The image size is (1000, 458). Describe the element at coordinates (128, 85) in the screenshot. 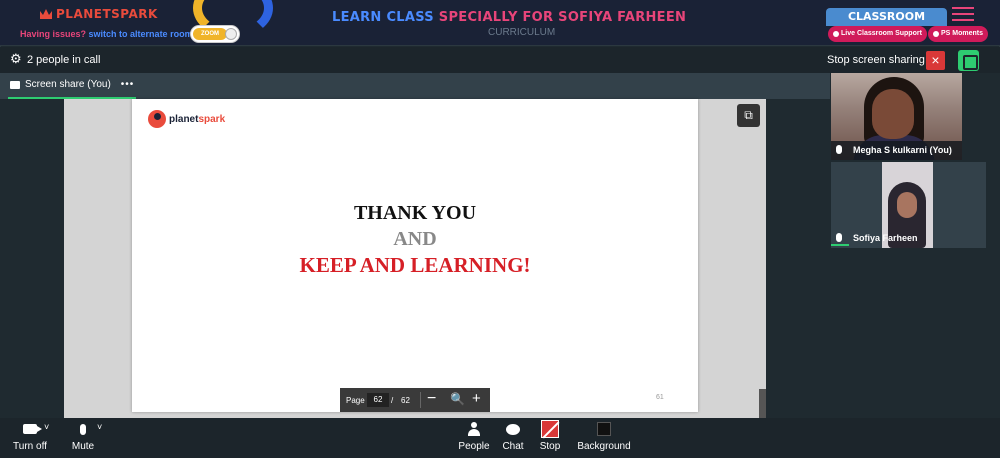

I see `more-options-icon: •••` at that location.